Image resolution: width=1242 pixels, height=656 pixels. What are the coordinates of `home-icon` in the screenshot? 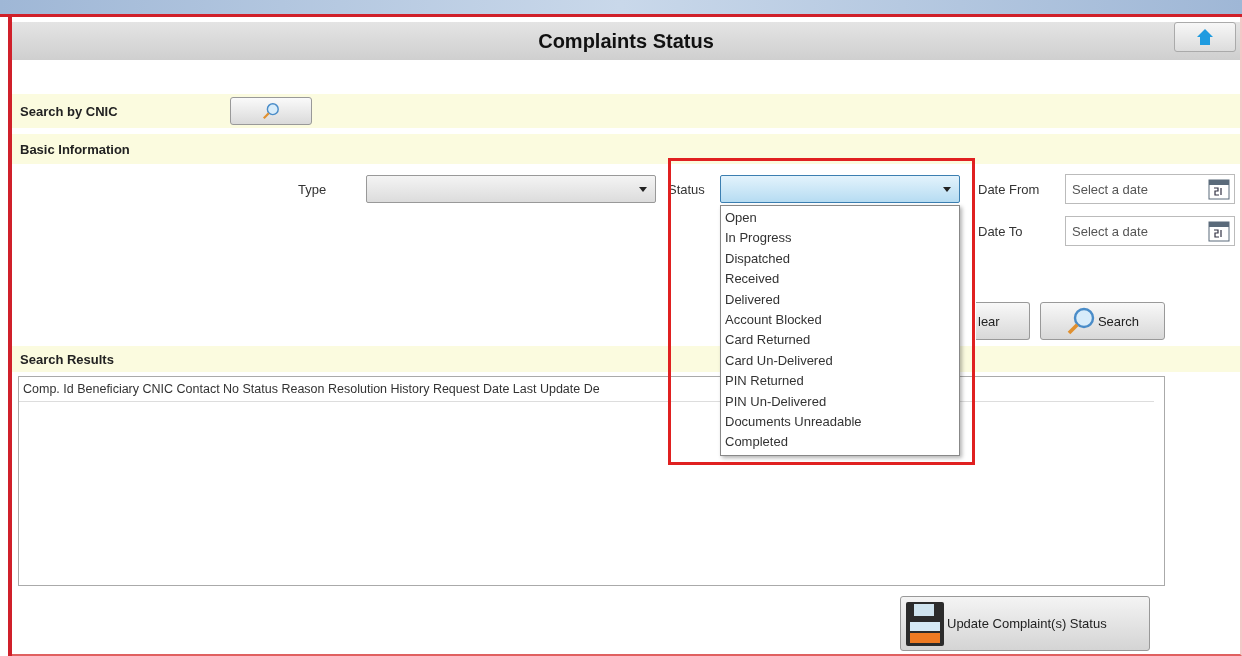 It's located at (1205, 37).